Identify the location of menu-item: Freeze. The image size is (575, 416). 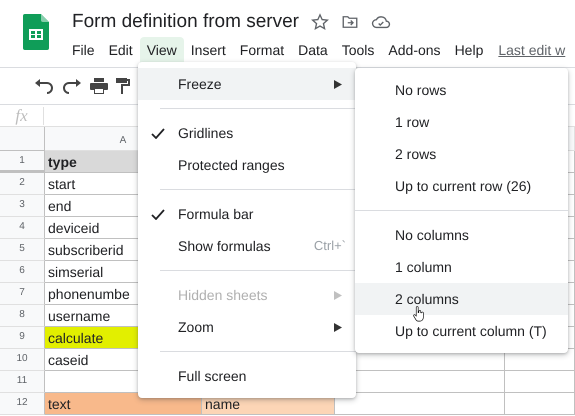
(247, 84).